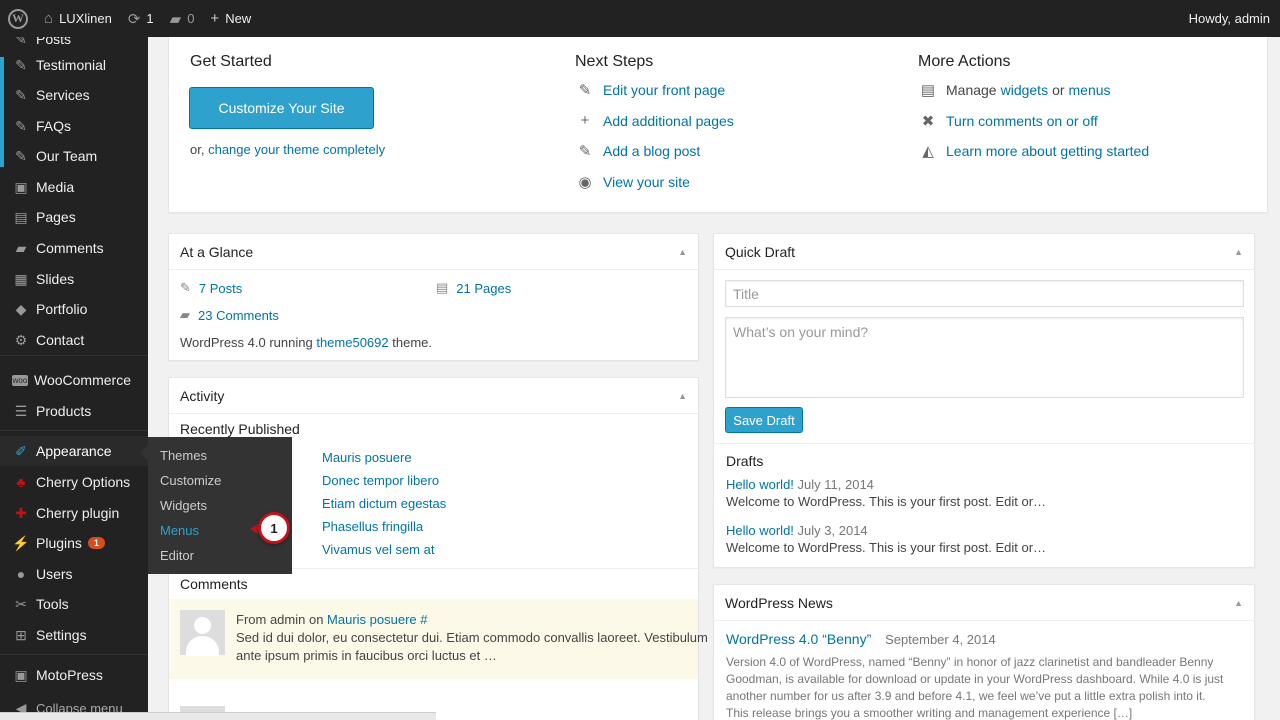 The height and width of the screenshot is (720, 1280). I want to click on wordpress-logo-icon: W, so click(18, 18).